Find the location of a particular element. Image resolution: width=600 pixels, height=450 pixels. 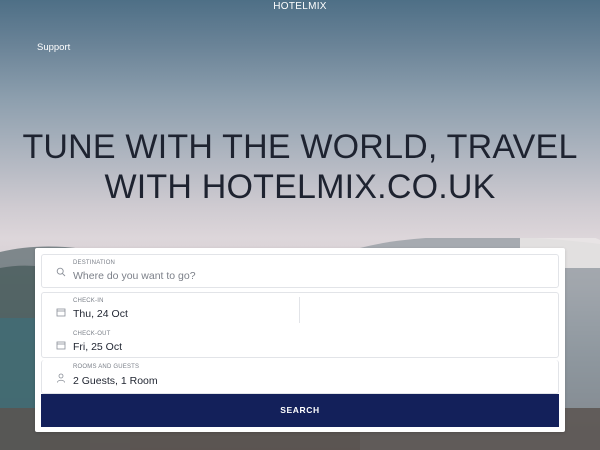

check-in-value: Thu, 24 Oct is located at coordinates (100, 314).